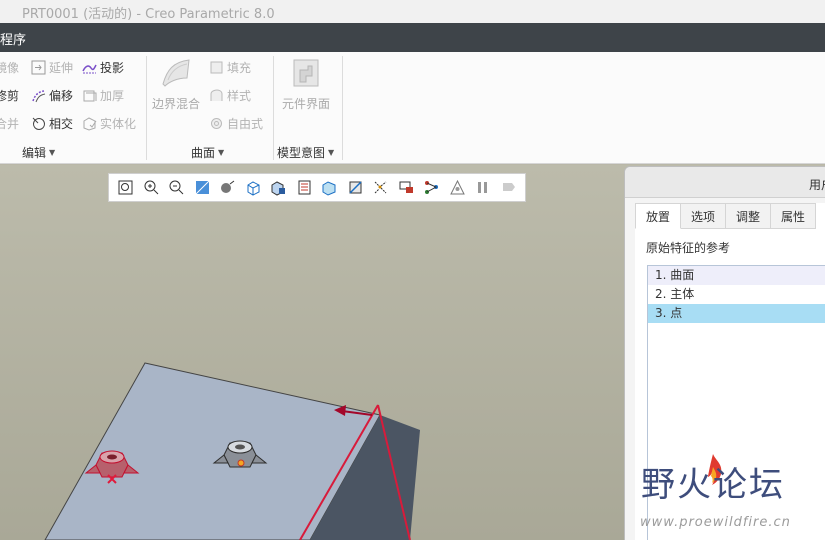  I want to click on merge-button: 合并, so click(9, 123).